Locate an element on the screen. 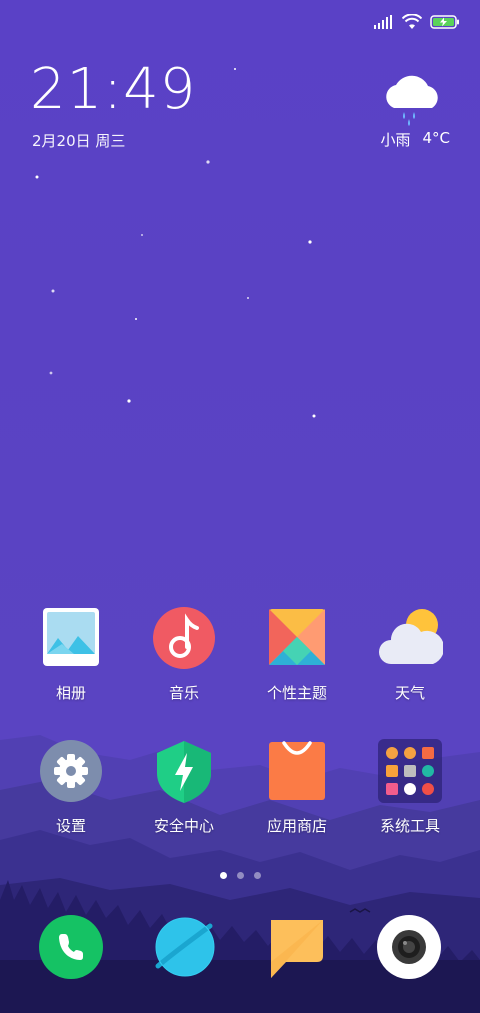 The height and width of the screenshot is (1013, 480). weather-info: 小雨 4°C is located at coordinates (415, 139).